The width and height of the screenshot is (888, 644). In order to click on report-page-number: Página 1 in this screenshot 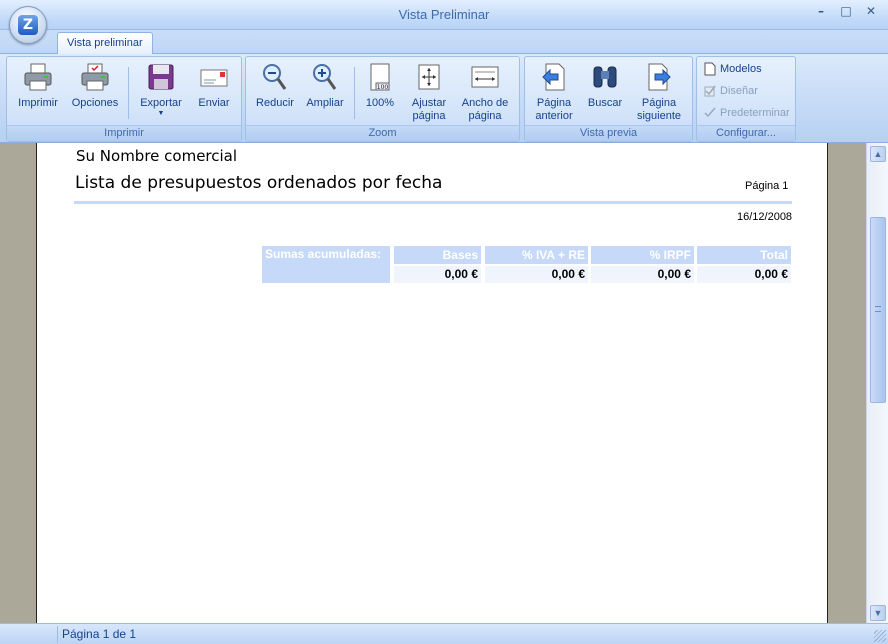, I will do `click(767, 186)`.